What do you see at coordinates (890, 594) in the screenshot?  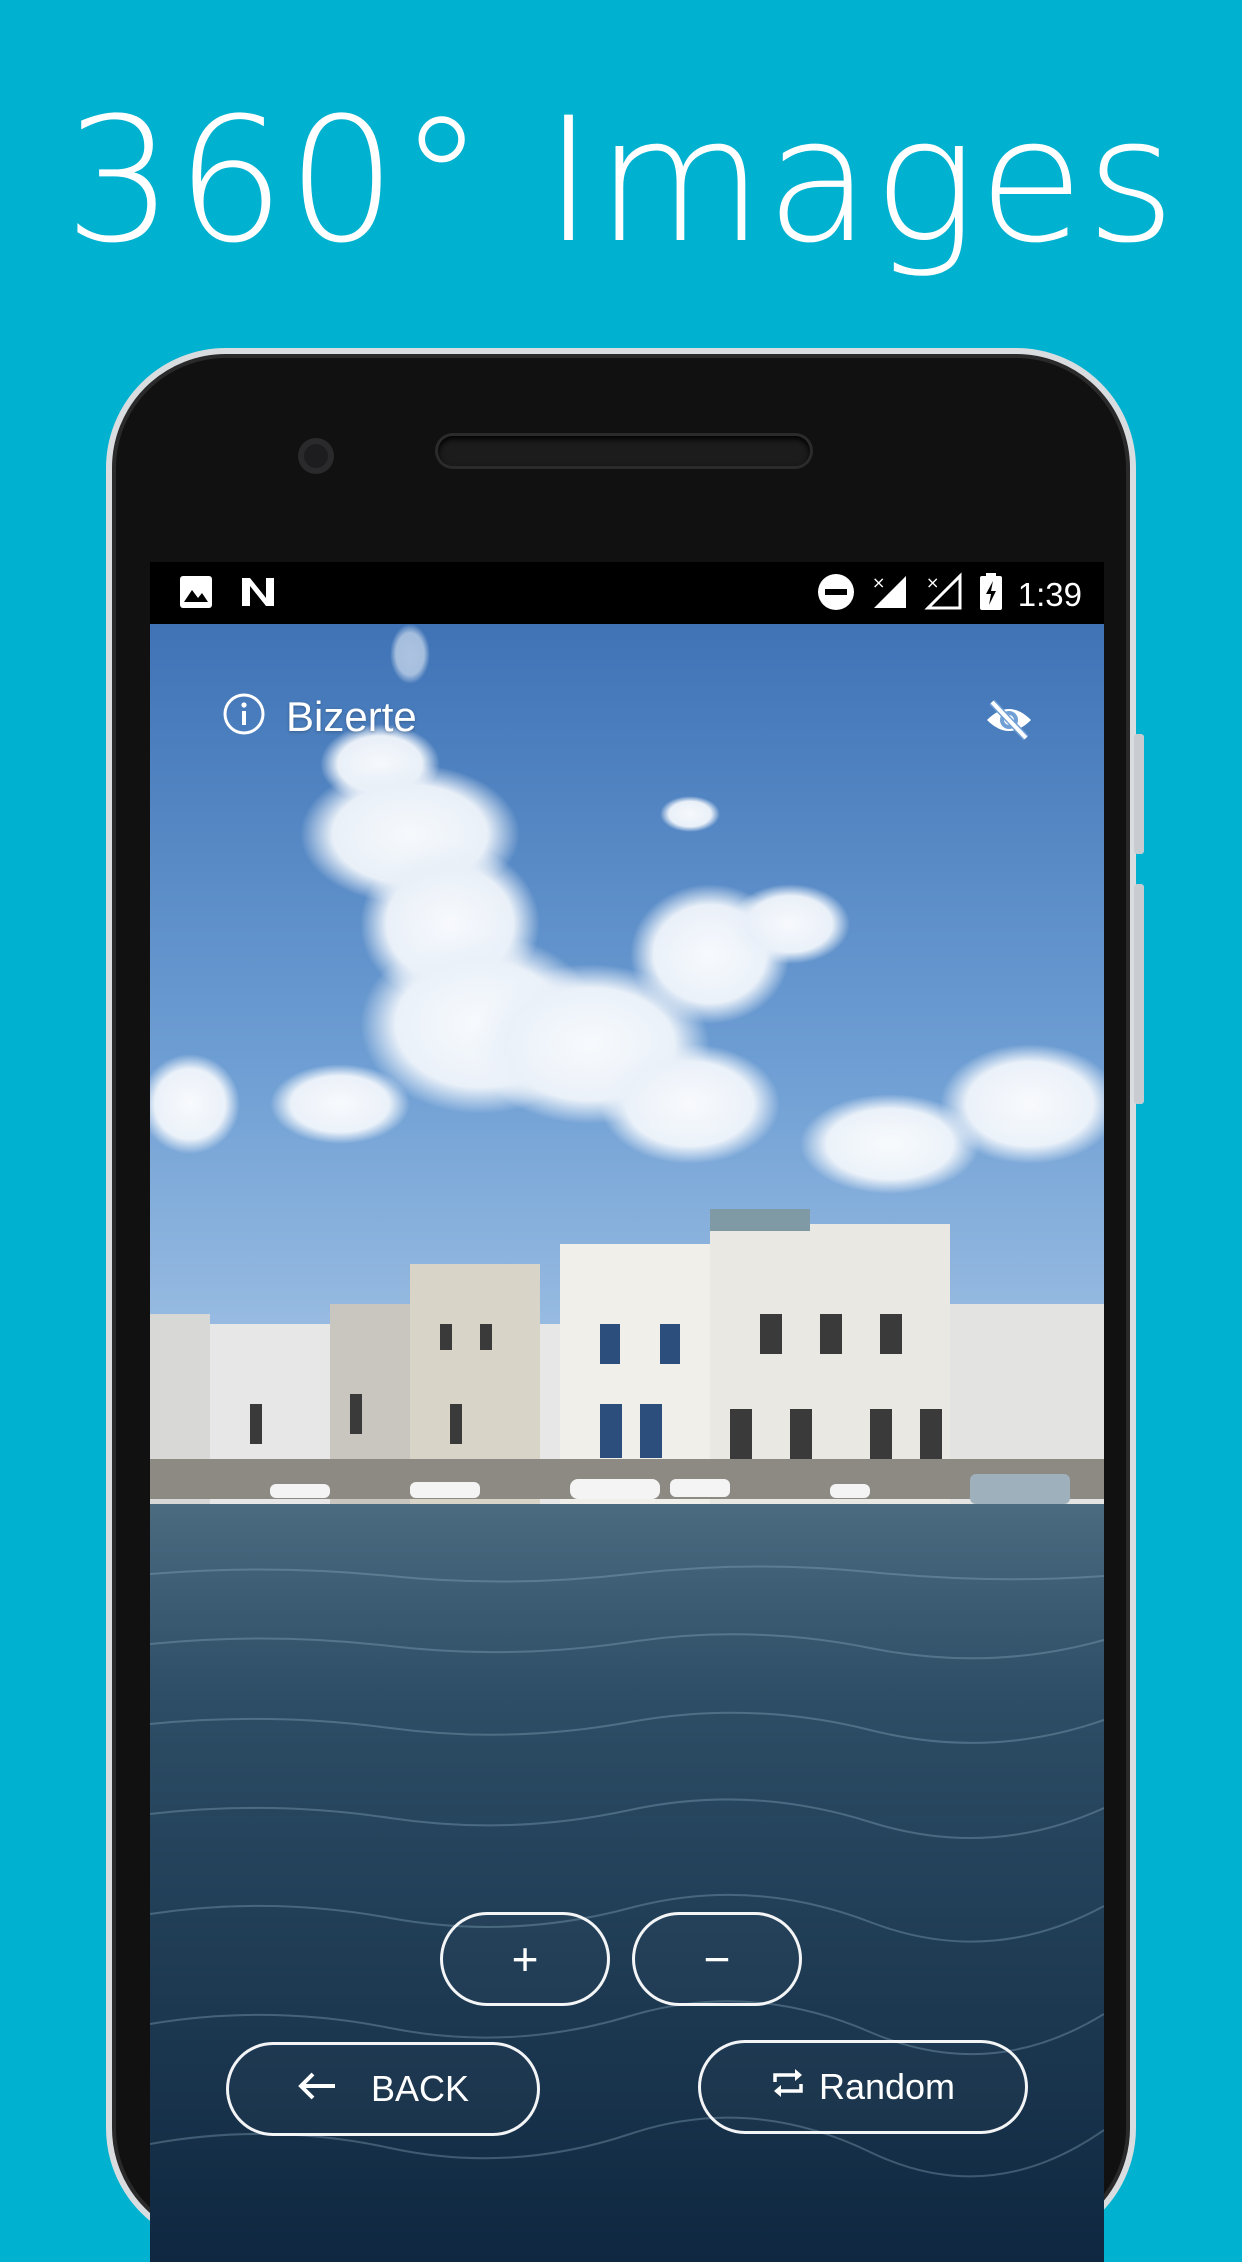 I see `signal-icon: ×` at bounding box center [890, 594].